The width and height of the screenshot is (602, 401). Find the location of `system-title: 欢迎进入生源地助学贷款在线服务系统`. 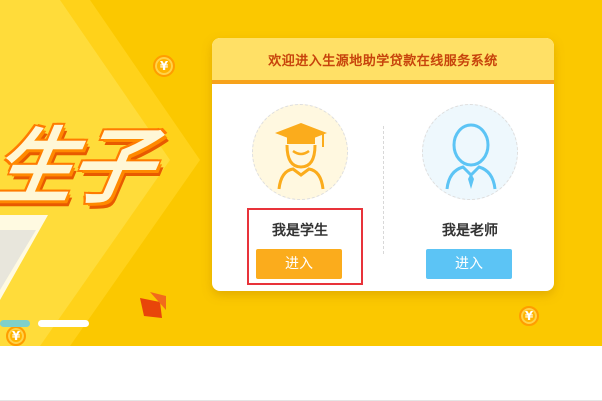

system-title: 欢迎进入生源地助学贷款在线服务系统 is located at coordinates (383, 61).